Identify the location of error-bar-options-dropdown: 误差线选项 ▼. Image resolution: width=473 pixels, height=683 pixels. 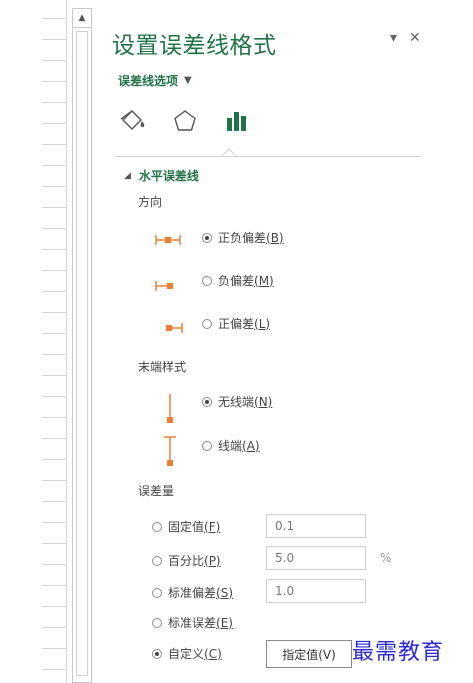
(155, 80).